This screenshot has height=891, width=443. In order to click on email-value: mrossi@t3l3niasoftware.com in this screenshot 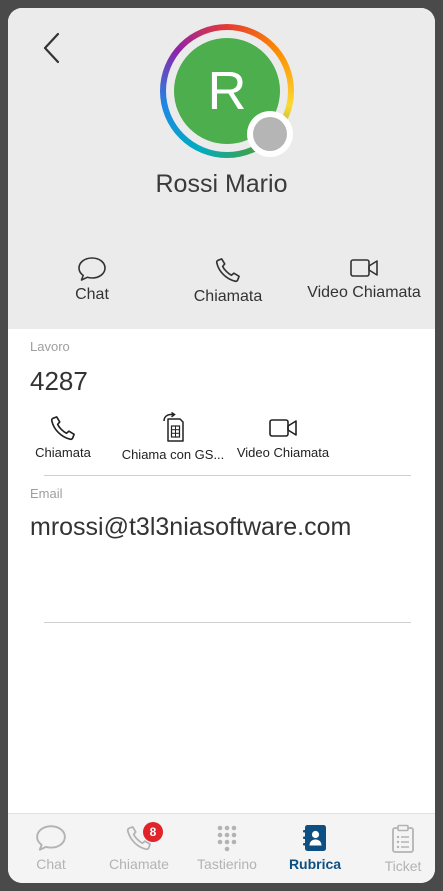, I will do `click(190, 527)`.